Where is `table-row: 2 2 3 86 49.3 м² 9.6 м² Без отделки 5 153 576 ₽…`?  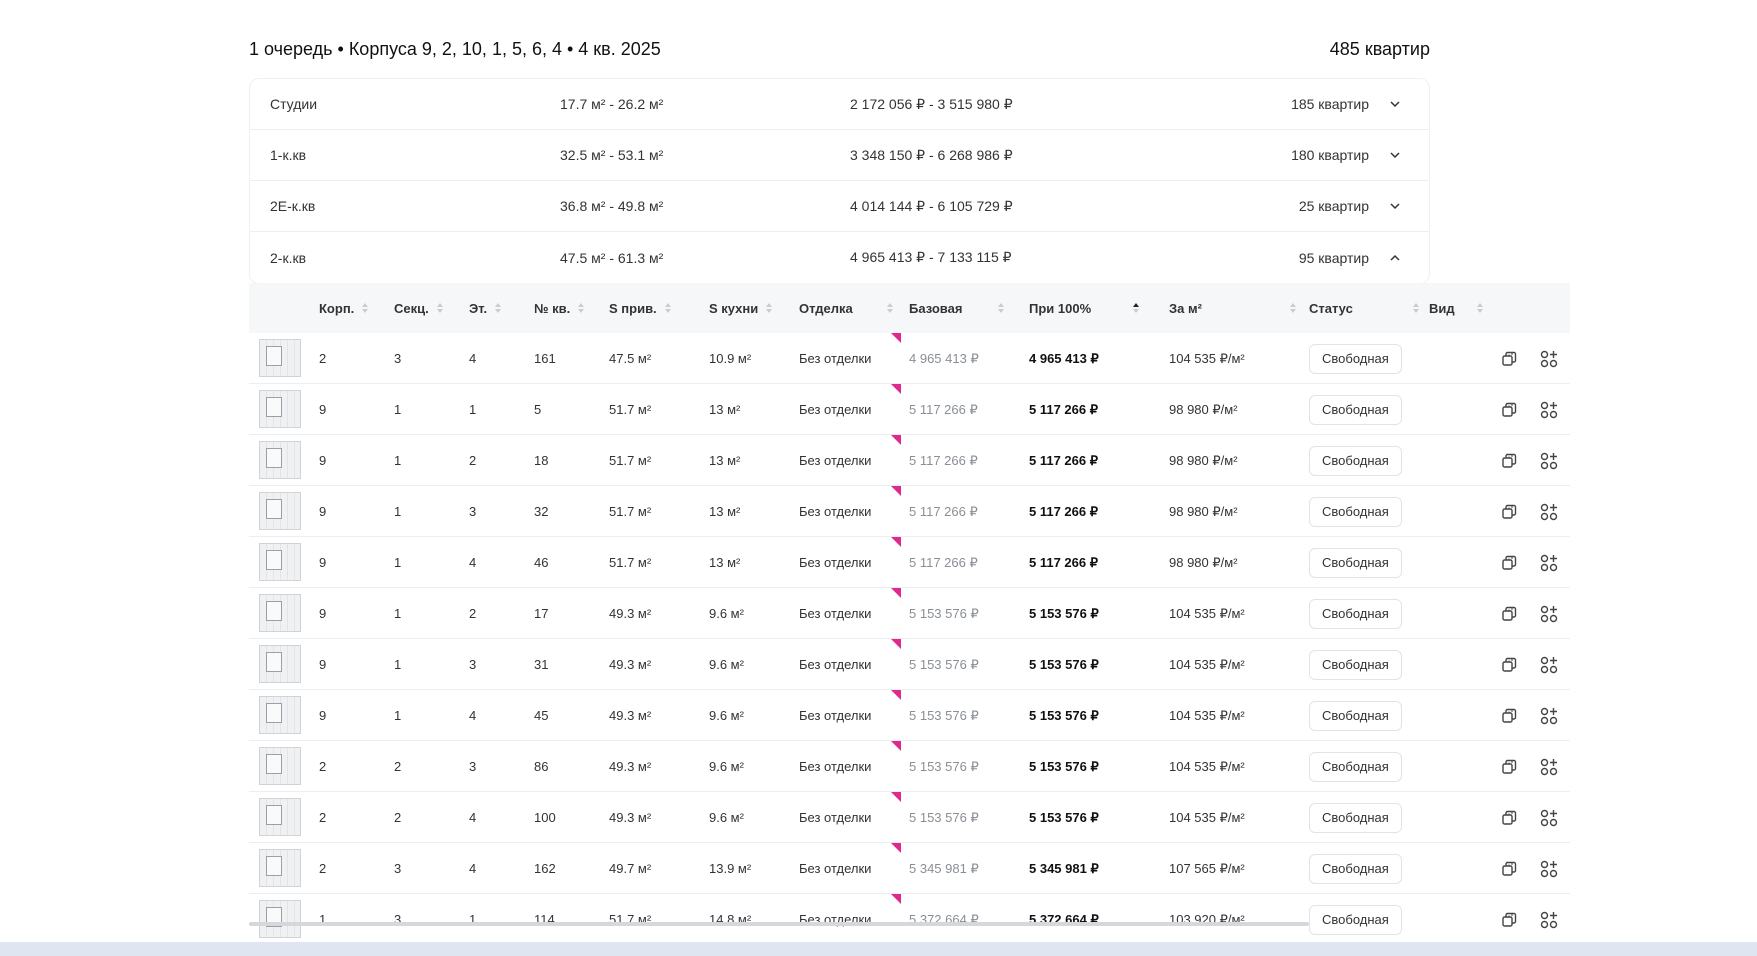
table-row: 2 2 3 86 49.3 м² 9.6 м² Без отделки 5 153 576 ₽… is located at coordinates (909, 766).